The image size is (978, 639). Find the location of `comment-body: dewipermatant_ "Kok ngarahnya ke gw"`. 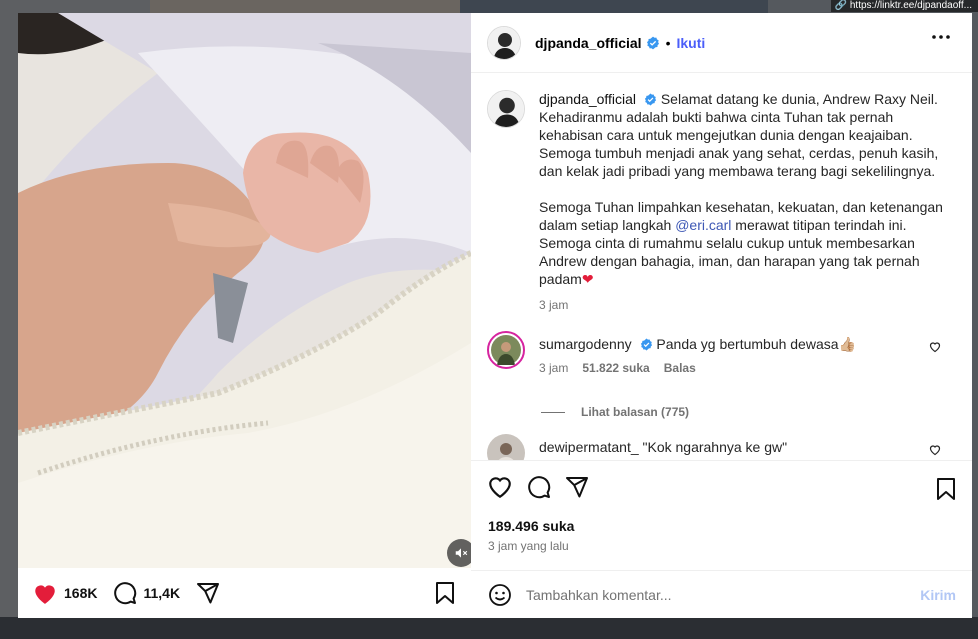

comment-body: dewipermatant_ "Kok ngarahnya ke gw" is located at coordinates (663, 447).